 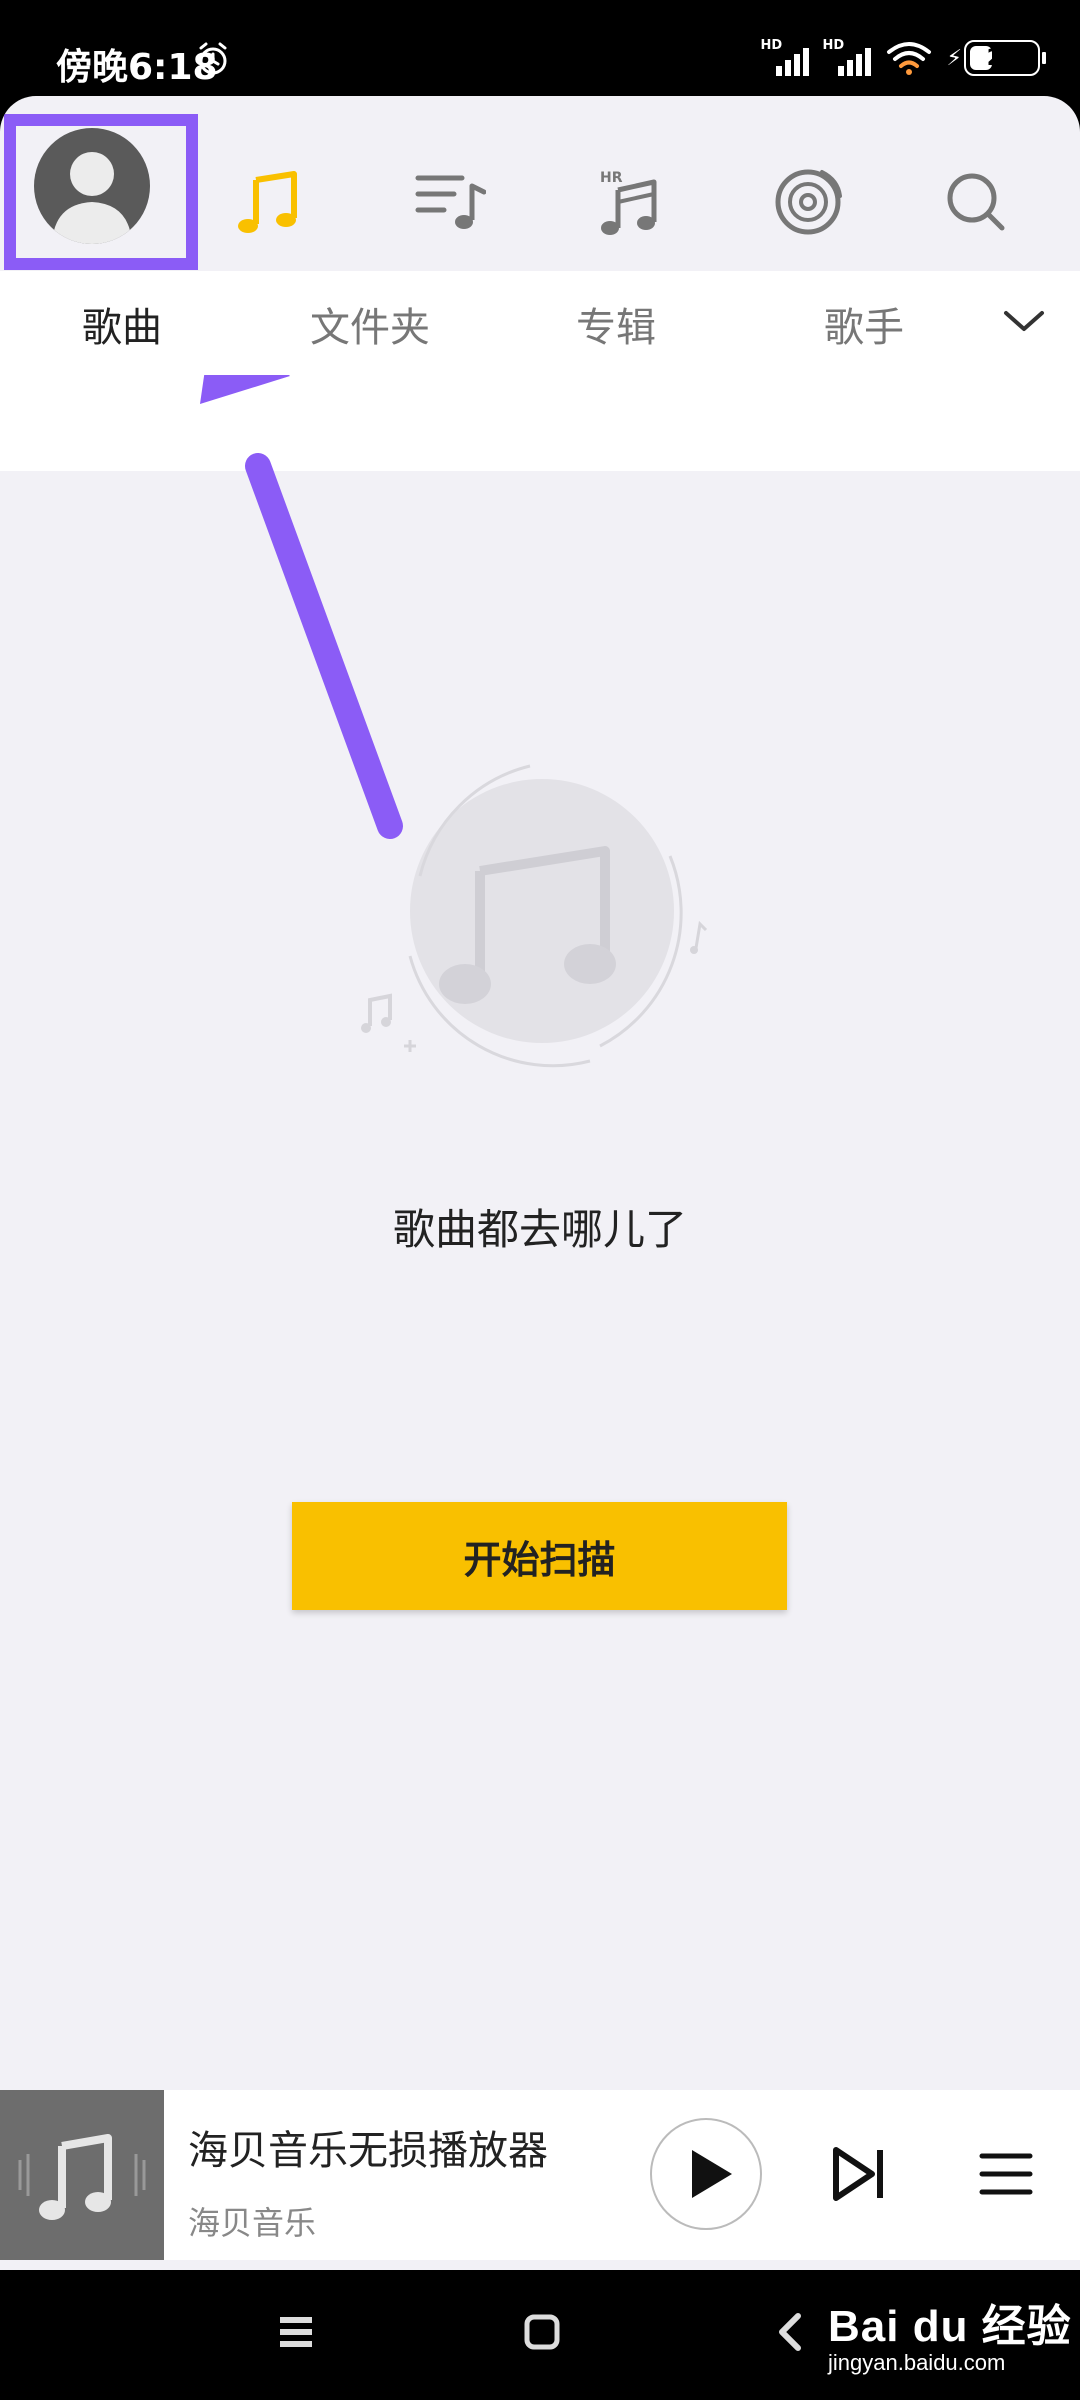 What do you see at coordinates (122, 328) in the screenshot?
I see `tab-songs-label: 歌曲` at bounding box center [122, 328].